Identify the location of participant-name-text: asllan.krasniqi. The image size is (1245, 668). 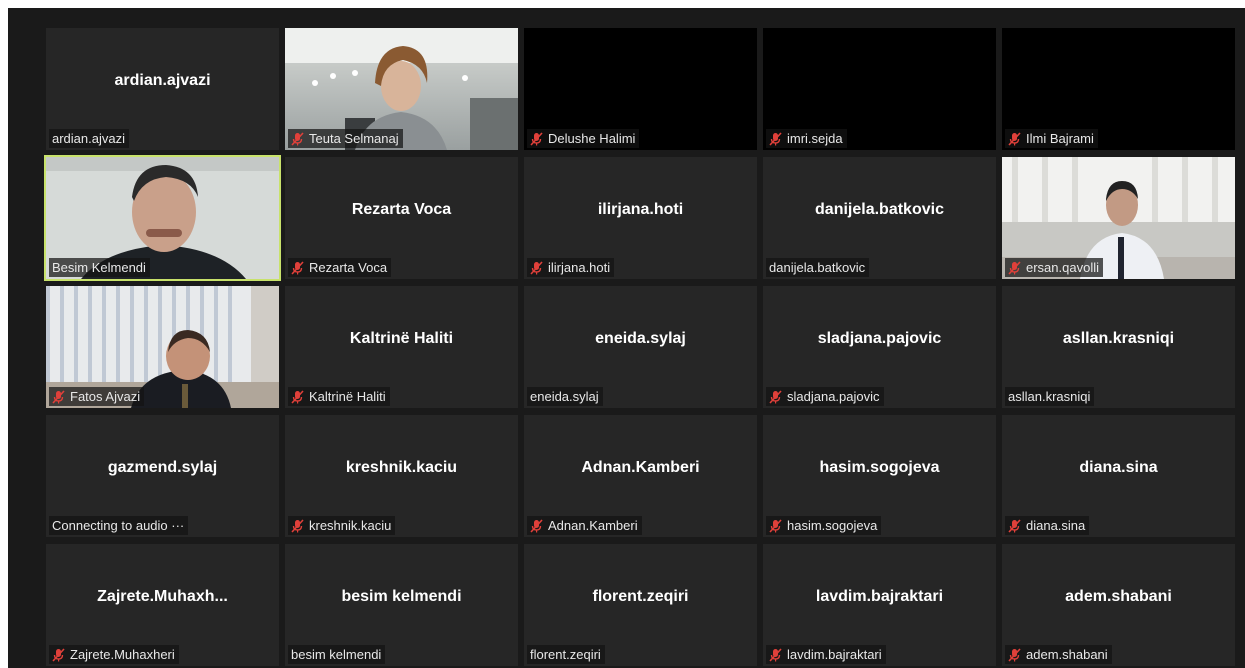
(1049, 396).